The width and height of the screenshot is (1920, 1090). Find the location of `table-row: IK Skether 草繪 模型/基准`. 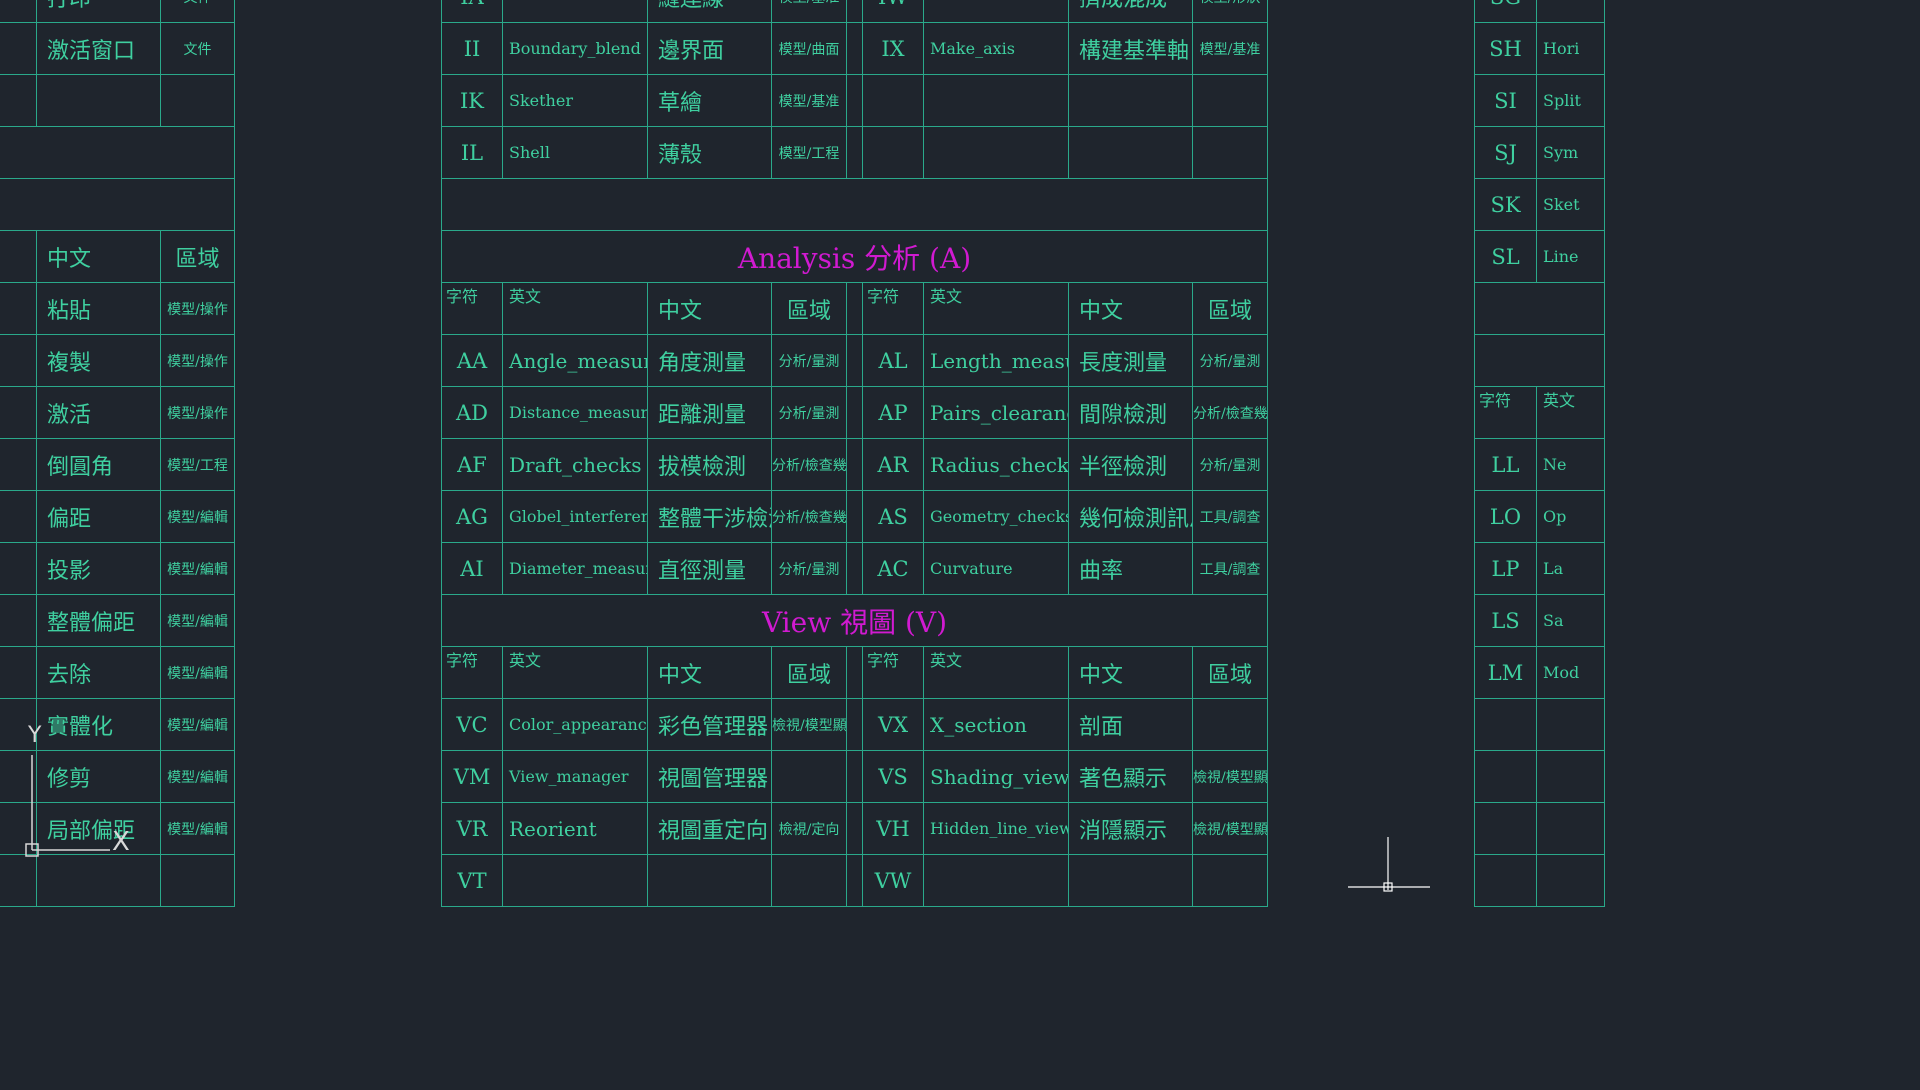

table-row: IK Skether 草繪 模型/基准 is located at coordinates (854, 100).